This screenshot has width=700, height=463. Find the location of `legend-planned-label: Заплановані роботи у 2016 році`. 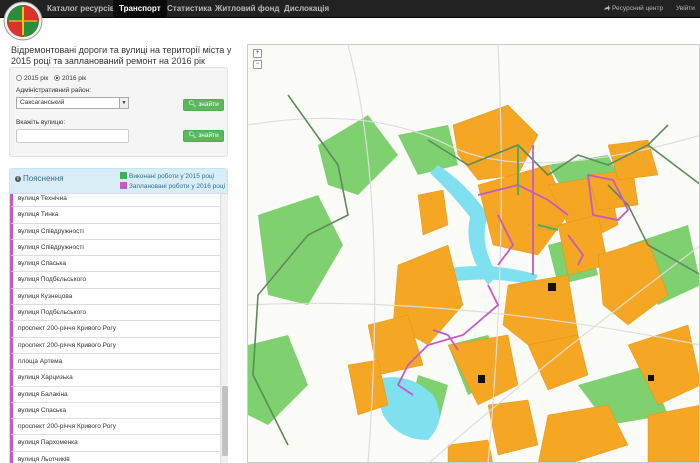

legend-planned-label: Заплановані роботи у 2016 році is located at coordinates (177, 186).